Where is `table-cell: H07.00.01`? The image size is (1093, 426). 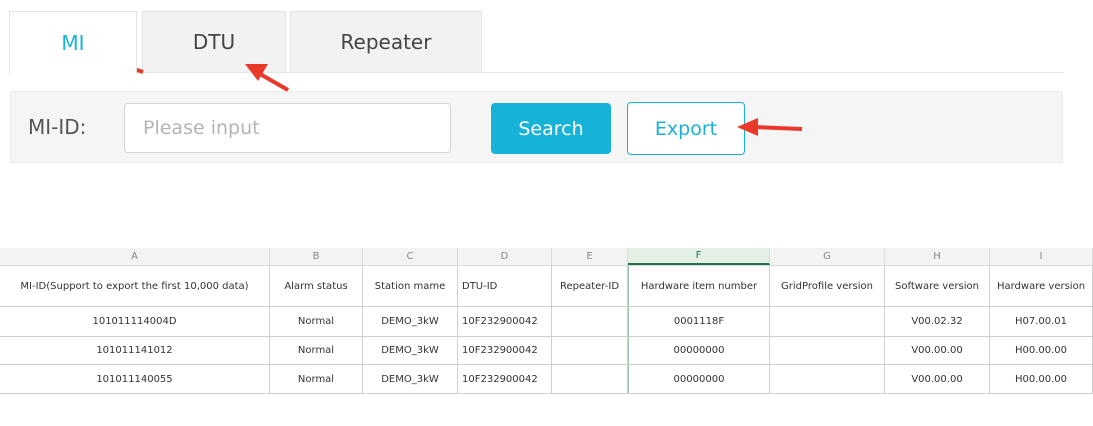 table-cell: H07.00.01 is located at coordinates (1041, 321).